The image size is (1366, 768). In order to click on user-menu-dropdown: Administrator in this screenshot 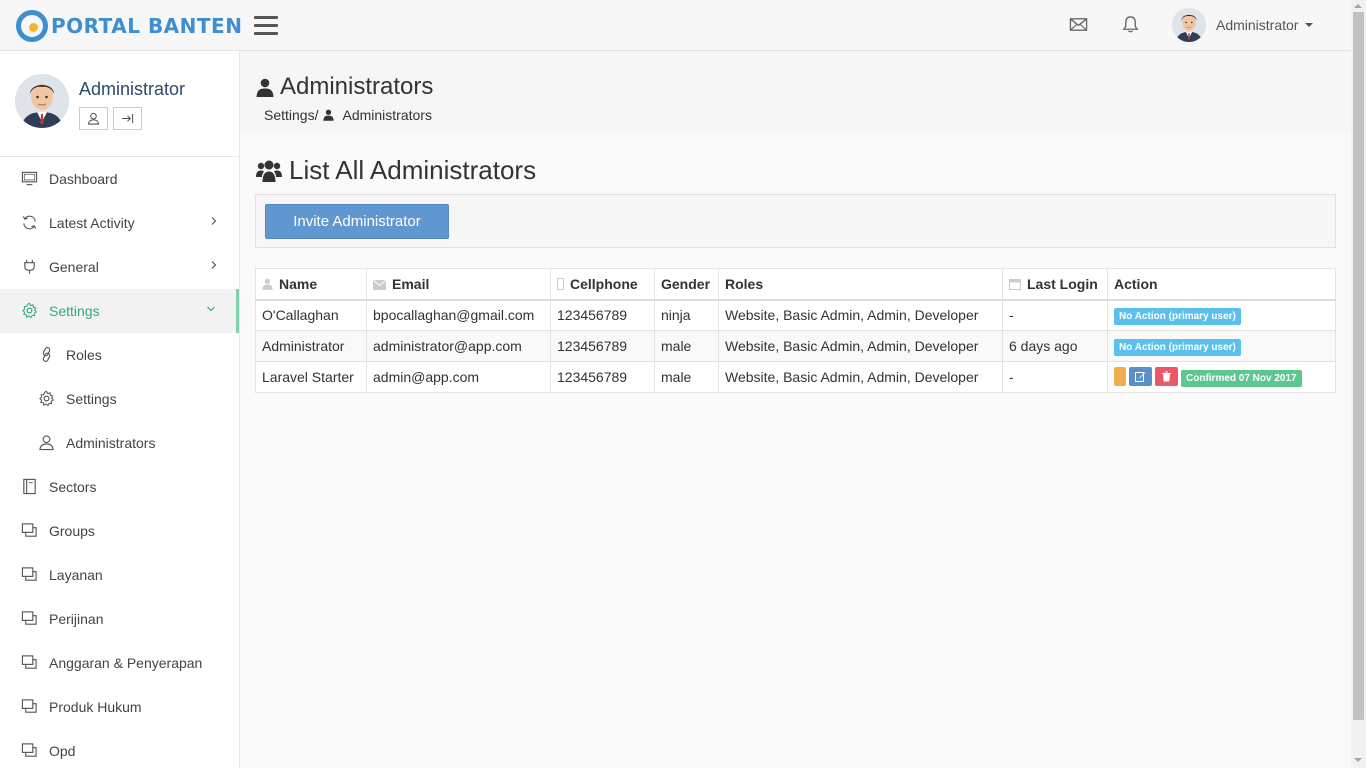, I will do `click(1243, 25)`.